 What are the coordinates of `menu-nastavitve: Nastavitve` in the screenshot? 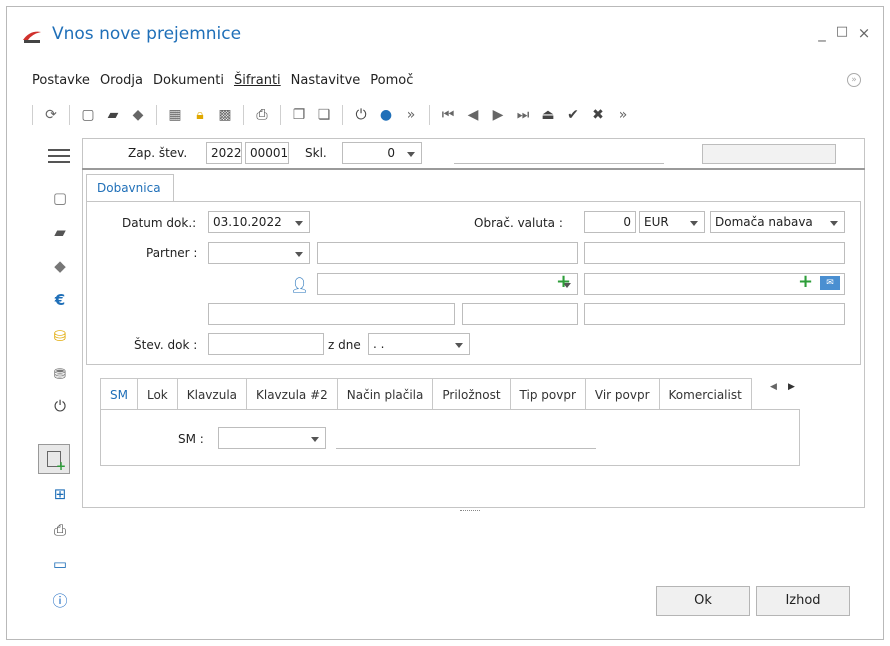 It's located at (326, 80).